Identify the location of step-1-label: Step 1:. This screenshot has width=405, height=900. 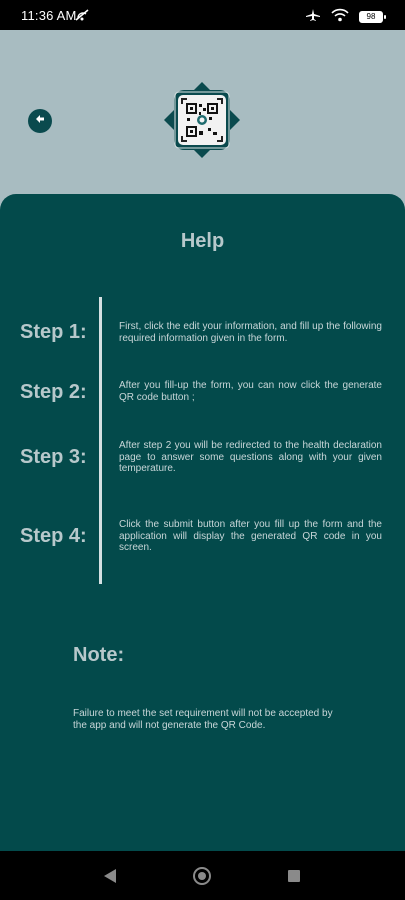
(53, 332).